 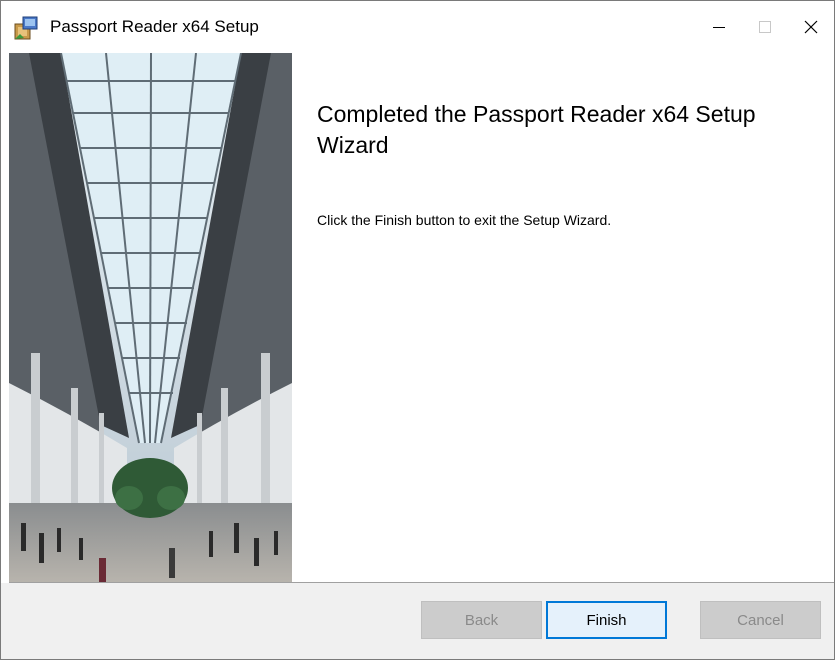 I want to click on close-button, so click(x=811, y=27).